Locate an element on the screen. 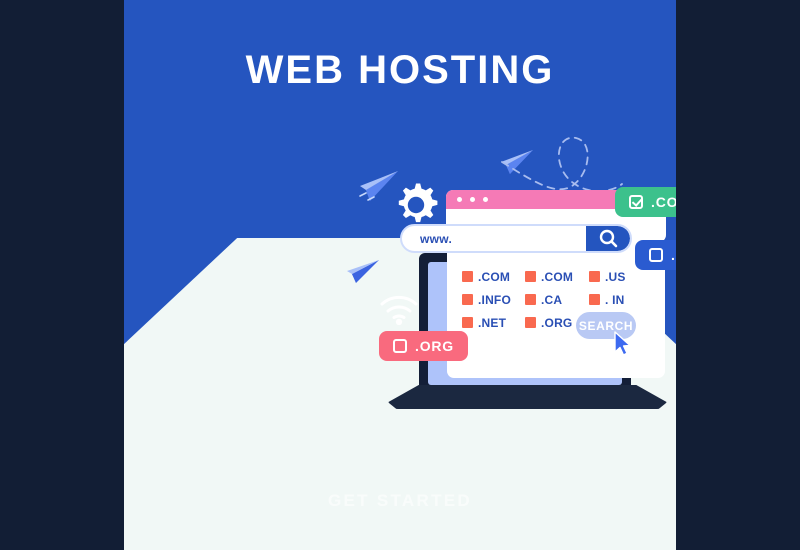 The height and width of the screenshot is (550, 800). search-input: www. is located at coordinates (516, 238).